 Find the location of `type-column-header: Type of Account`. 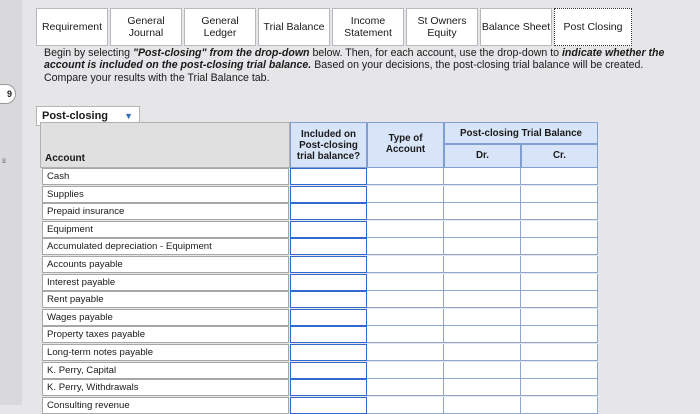

type-column-header: Type of Account is located at coordinates (405, 145).